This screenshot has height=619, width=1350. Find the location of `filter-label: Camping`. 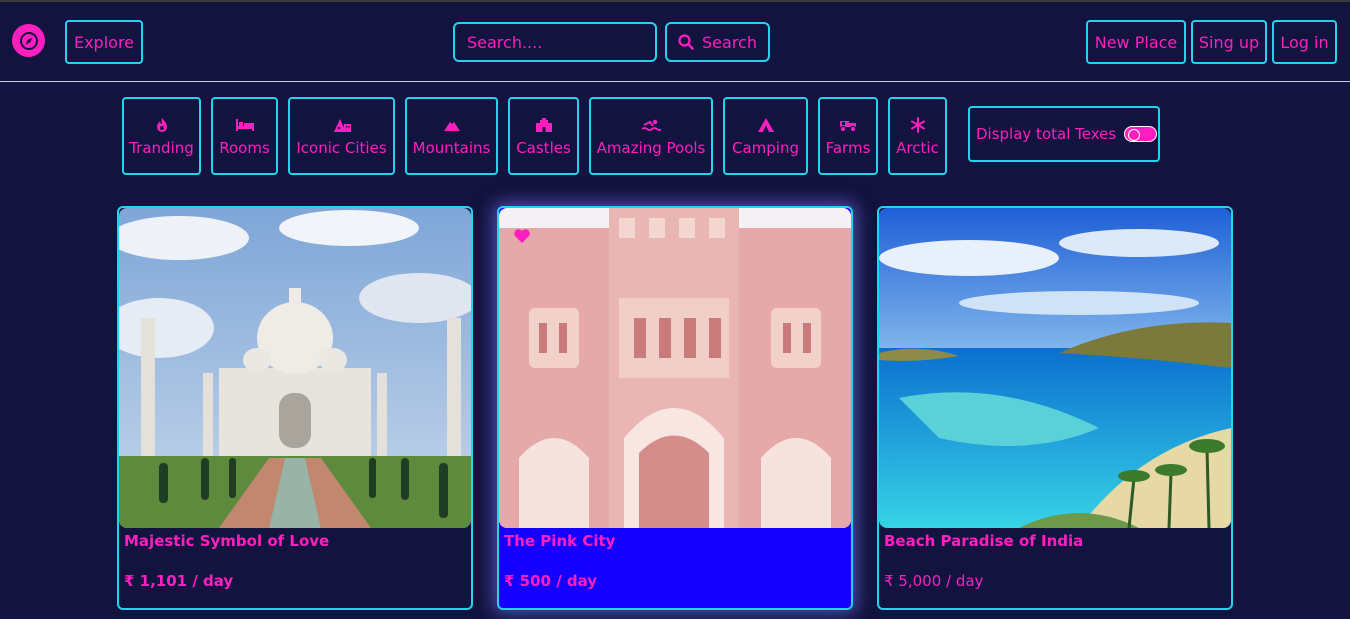

filter-label: Camping is located at coordinates (765, 148).